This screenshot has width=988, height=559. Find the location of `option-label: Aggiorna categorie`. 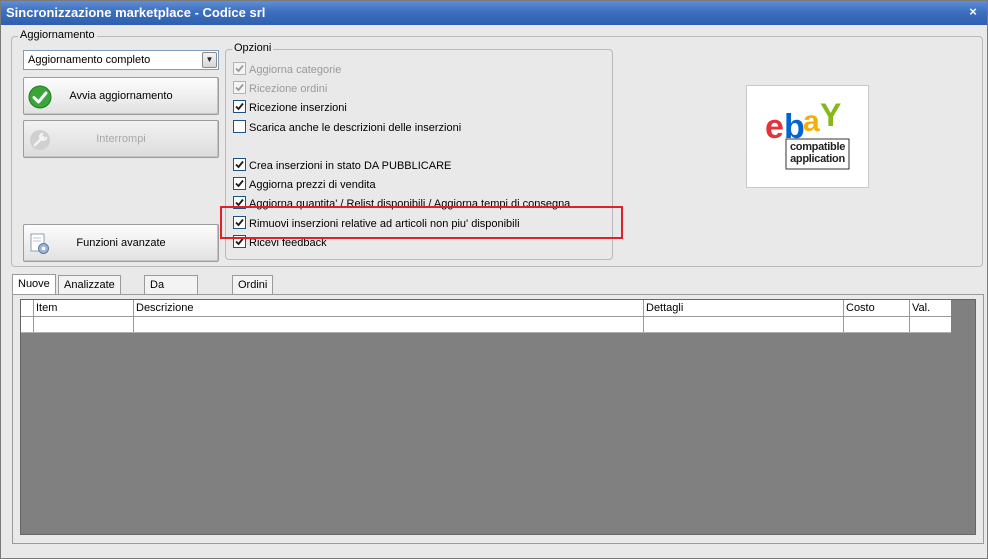

option-label: Aggiorna categorie is located at coordinates (295, 70).